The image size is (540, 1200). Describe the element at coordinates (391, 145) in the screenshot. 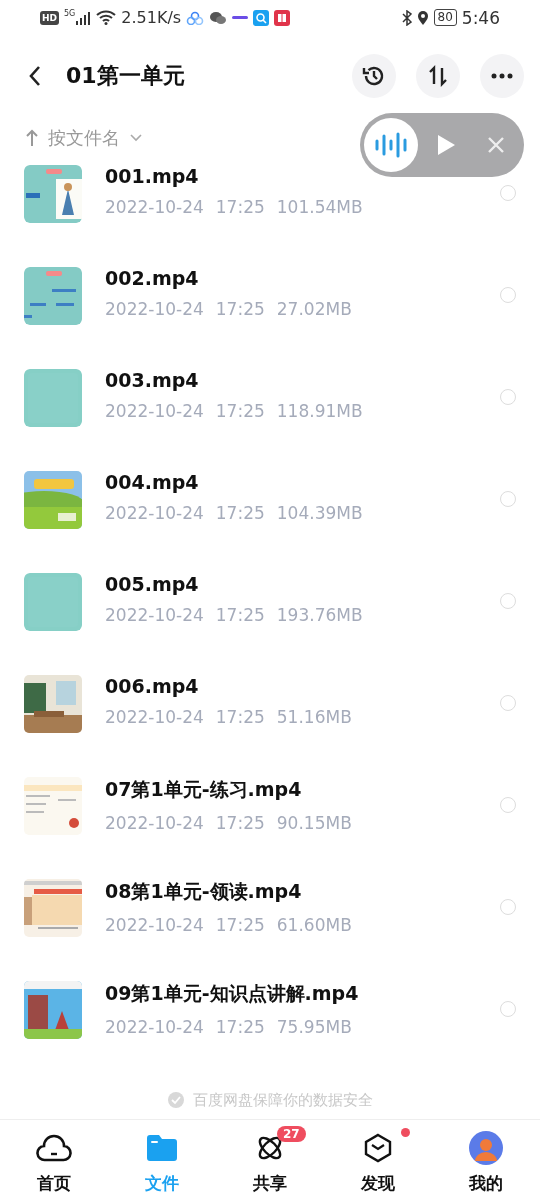

I see `audio-wave-icon` at that location.